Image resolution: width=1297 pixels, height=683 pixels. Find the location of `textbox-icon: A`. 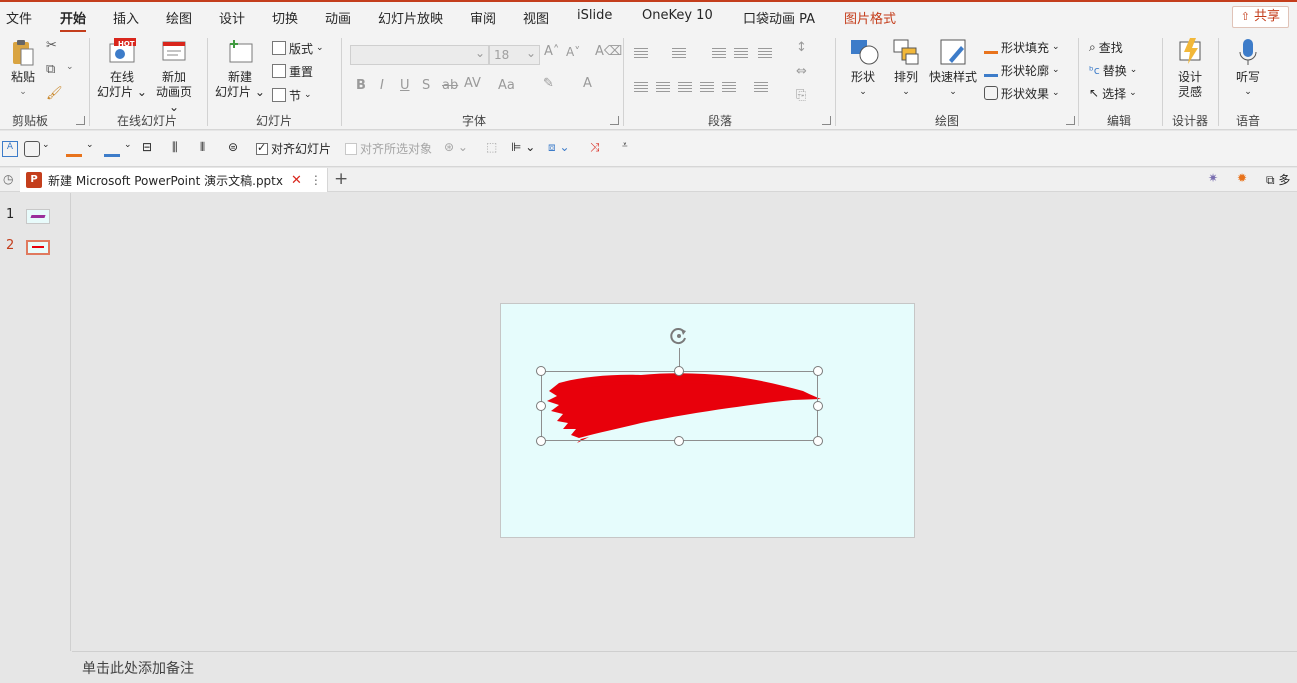

textbox-icon: A is located at coordinates (10, 149).